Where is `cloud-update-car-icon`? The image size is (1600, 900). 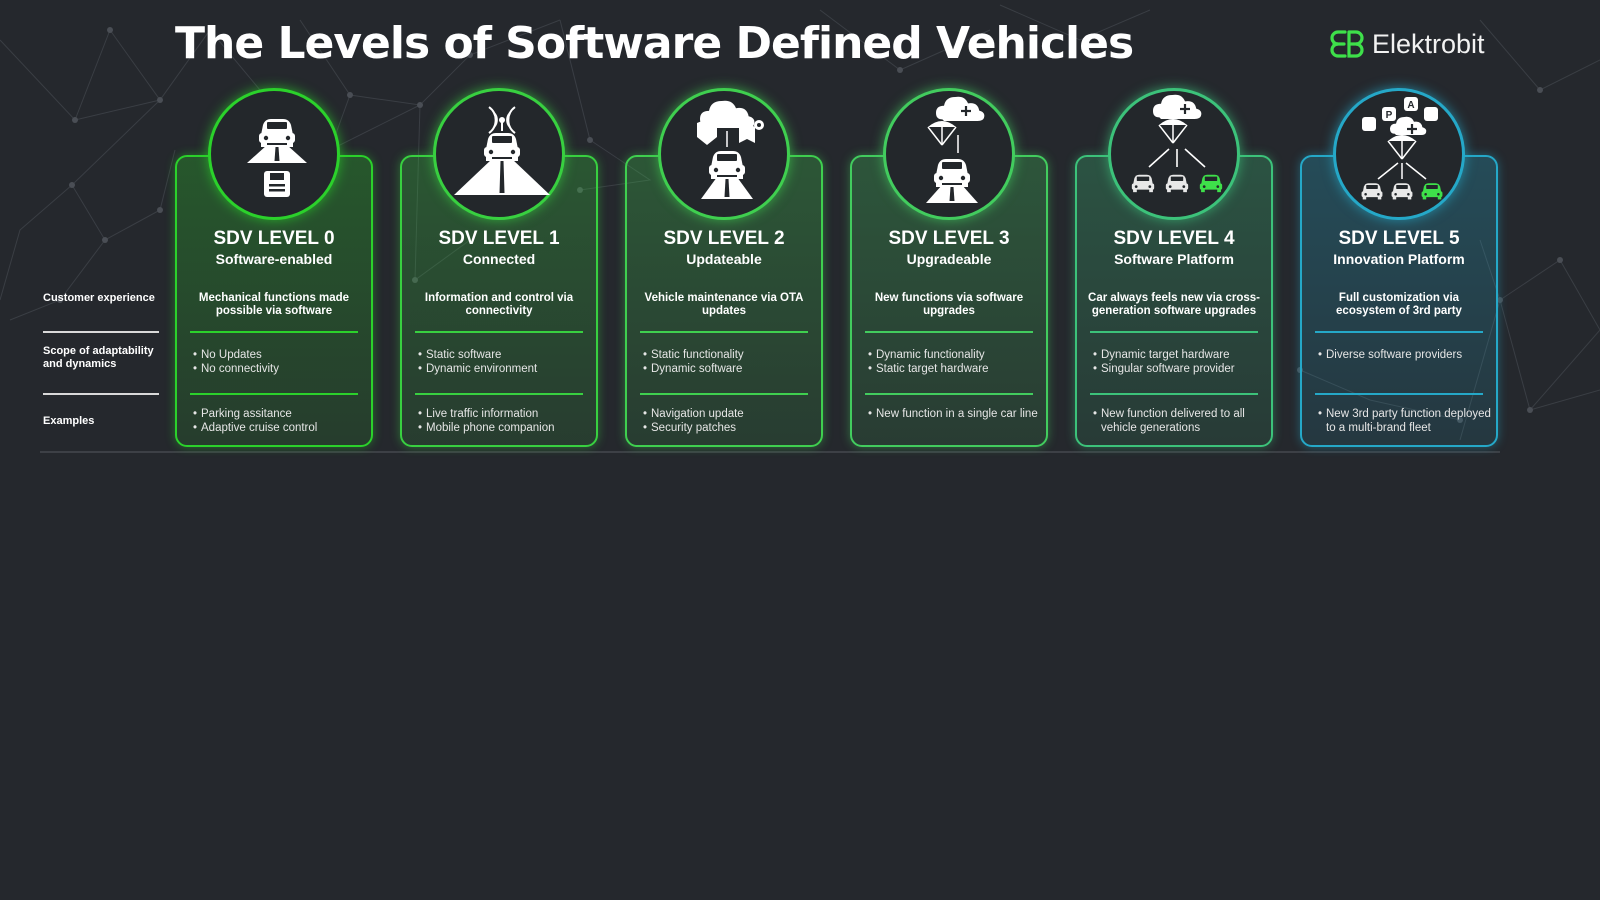 cloud-update-car-icon is located at coordinates (730, 149).